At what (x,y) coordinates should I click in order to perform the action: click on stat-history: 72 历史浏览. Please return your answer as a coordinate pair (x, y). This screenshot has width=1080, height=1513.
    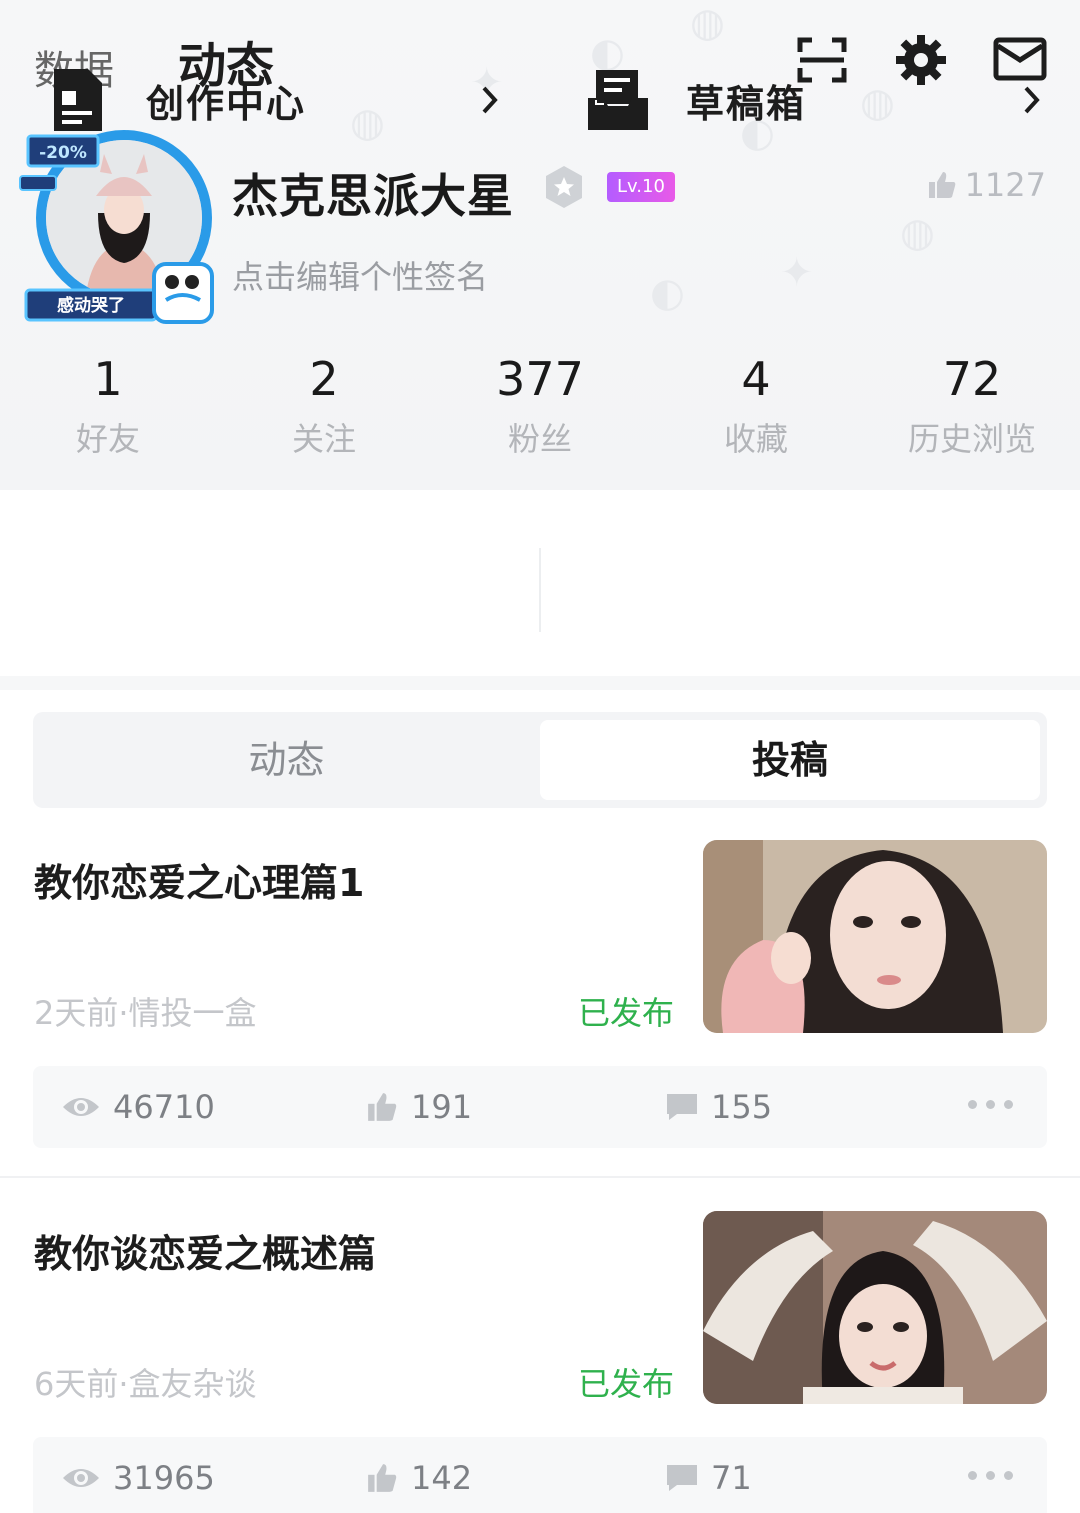
    Looking at the image, I should click on (972, 405).